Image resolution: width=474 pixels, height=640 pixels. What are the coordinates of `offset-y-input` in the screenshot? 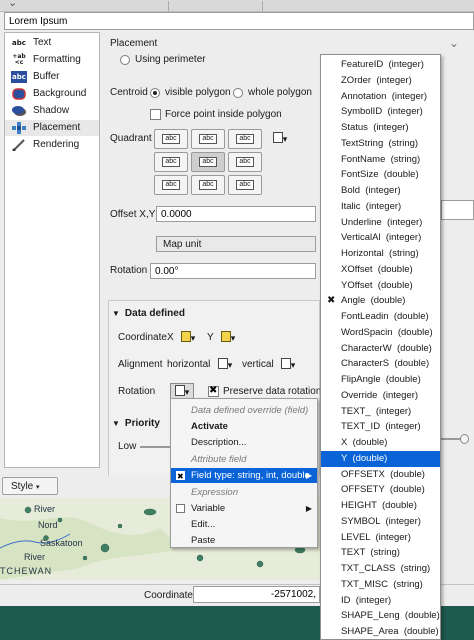 It's located at (457, 210).